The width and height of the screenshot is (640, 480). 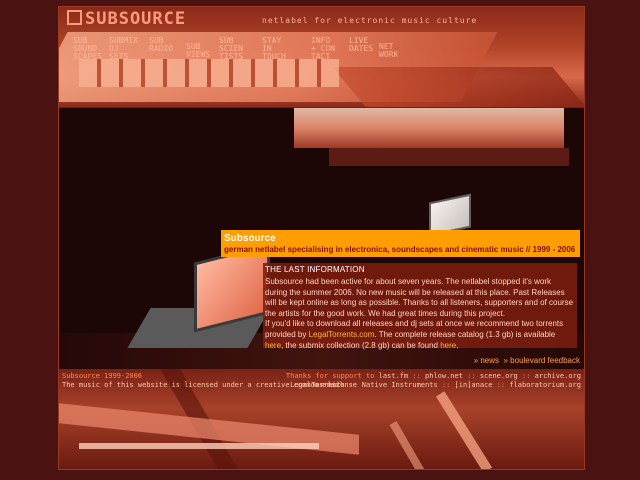 What do you see at coordinates (274, 49) in the screenshot?
I see `nav-stay-in-touch: STAY IN TOUCH` at bounding box center [274, 49].